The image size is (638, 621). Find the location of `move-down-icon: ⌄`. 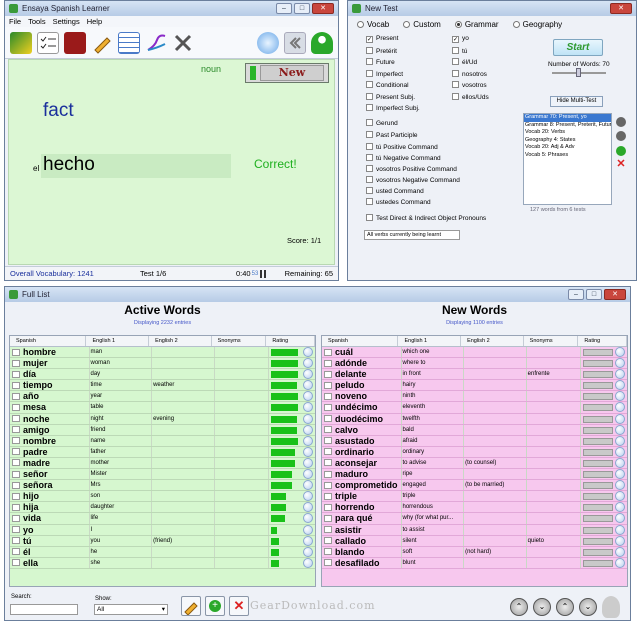

move-down-icon: ⌄ is located at coordinates (542, 607).